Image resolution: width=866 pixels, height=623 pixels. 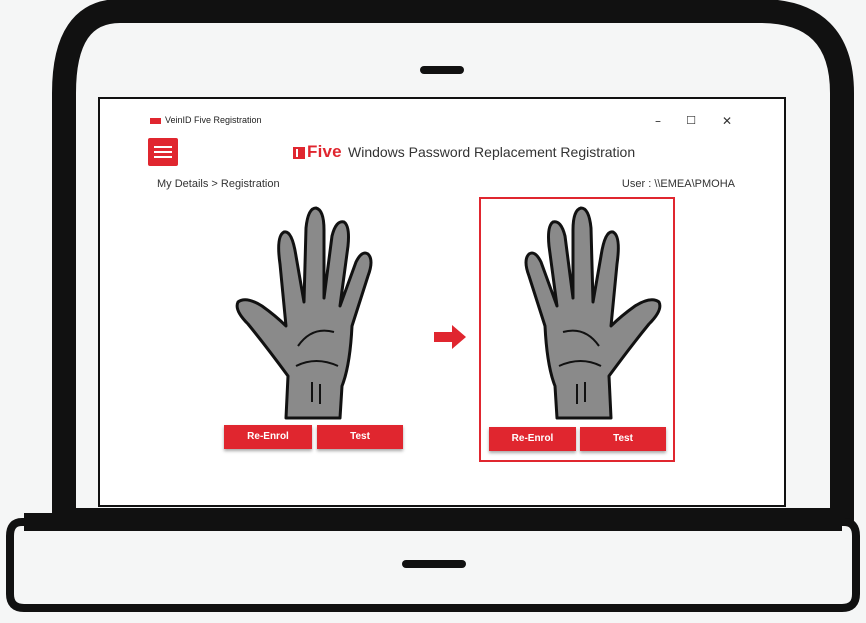 I want to click on minimize-button: –, so click(x=658, y=121).